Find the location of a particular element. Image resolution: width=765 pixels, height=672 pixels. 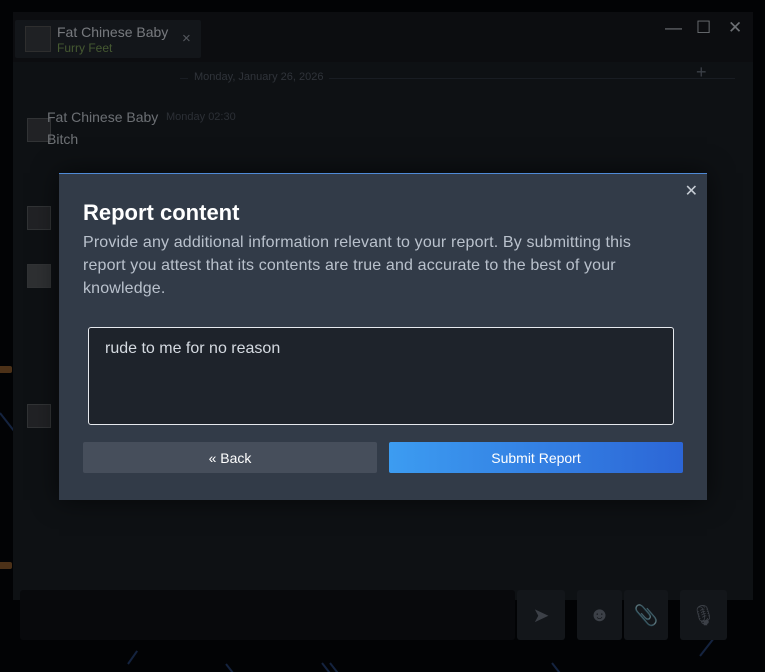

report-details-field: rude to me for no reason is located at coordinates (381, 376).